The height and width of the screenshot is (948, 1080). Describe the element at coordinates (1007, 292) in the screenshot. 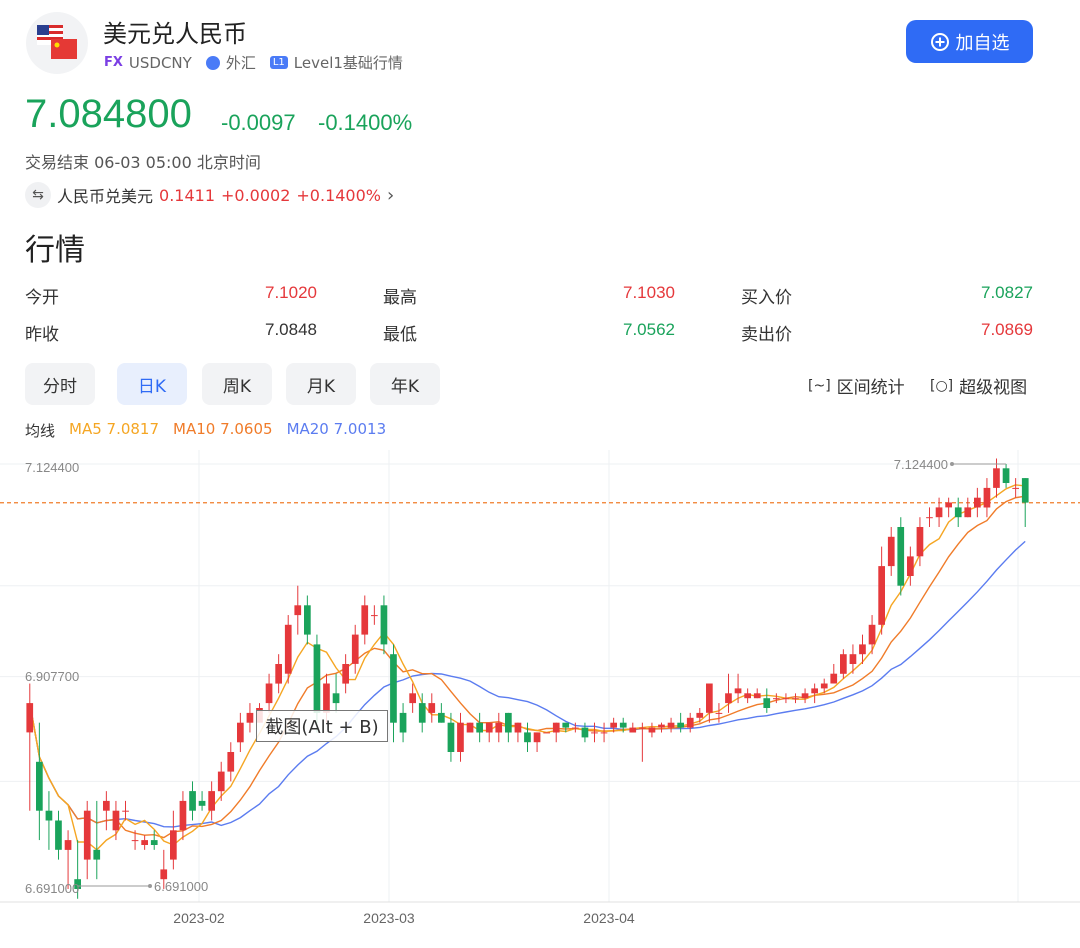

I see `bid-value: 7.0827` at that location.